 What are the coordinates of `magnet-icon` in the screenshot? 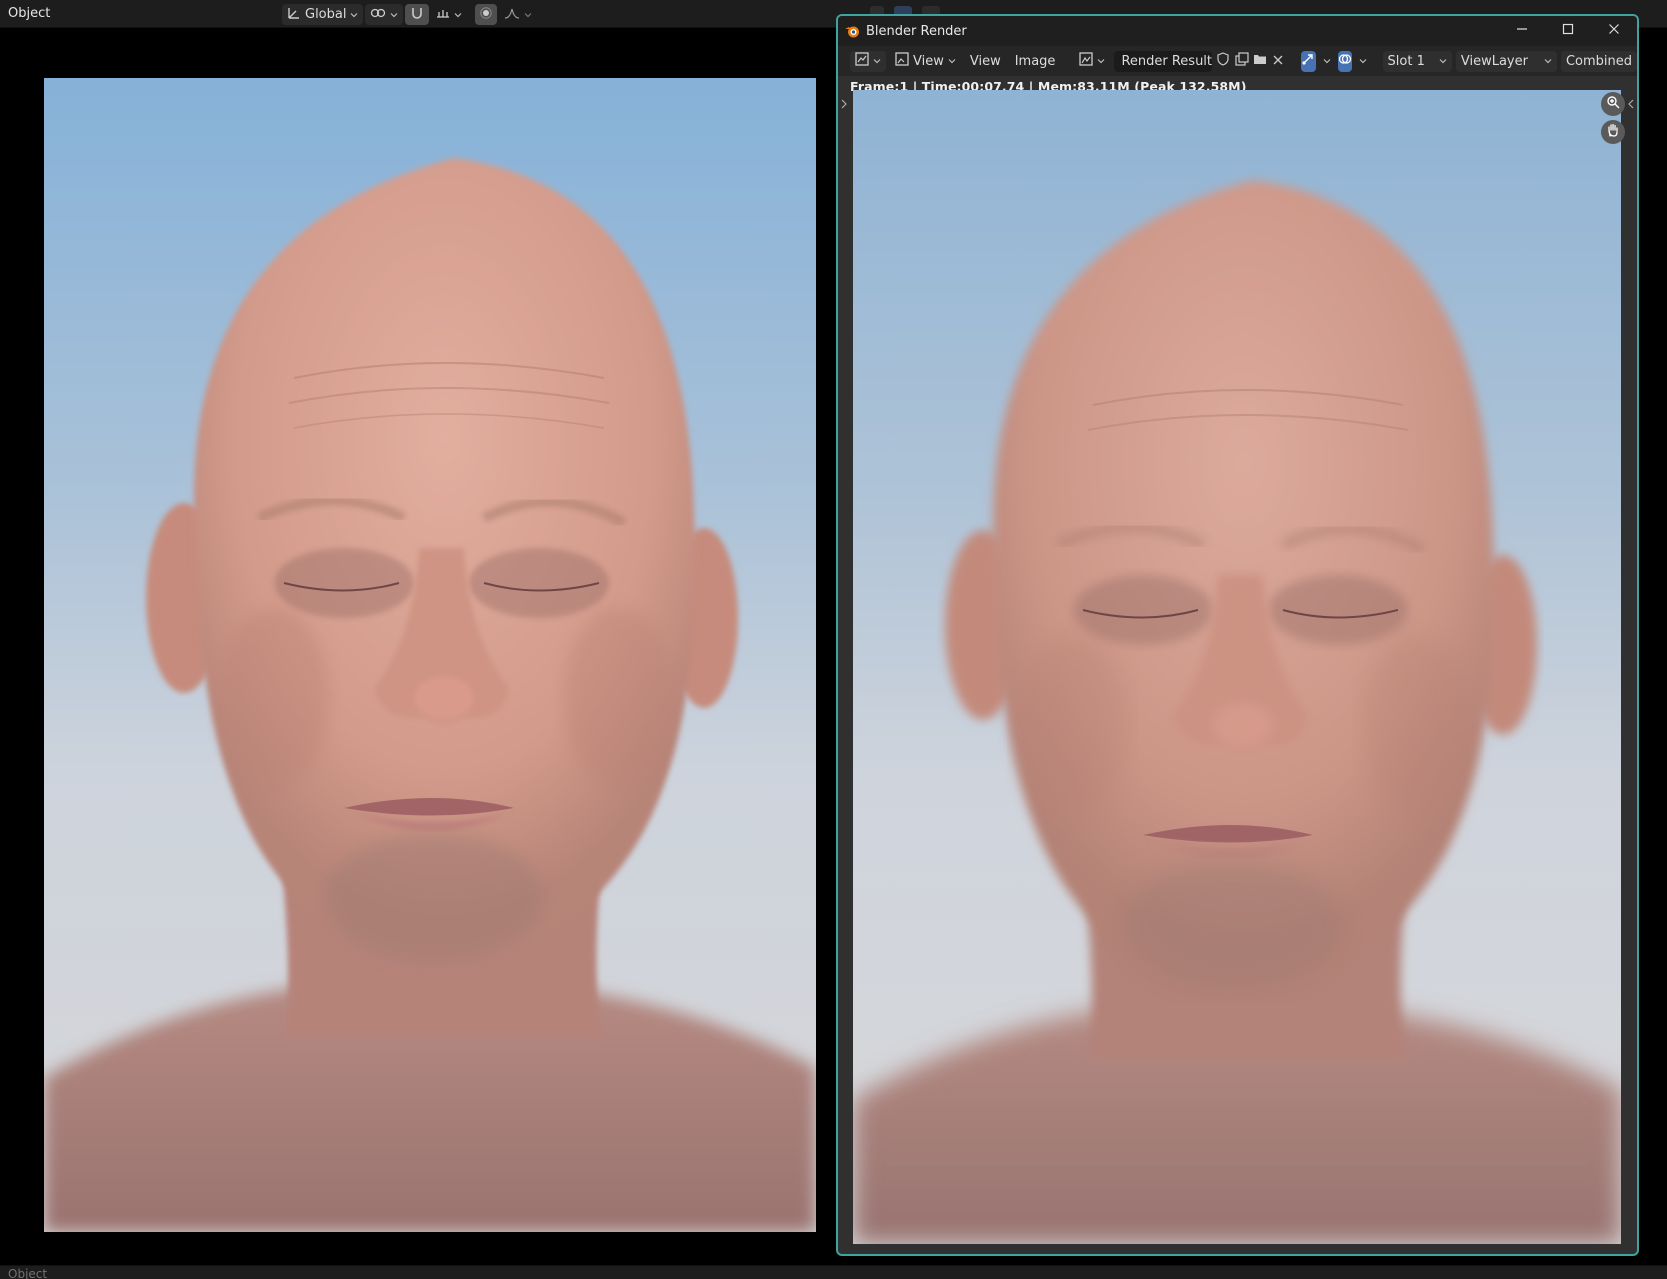 It's located at (417, 15).